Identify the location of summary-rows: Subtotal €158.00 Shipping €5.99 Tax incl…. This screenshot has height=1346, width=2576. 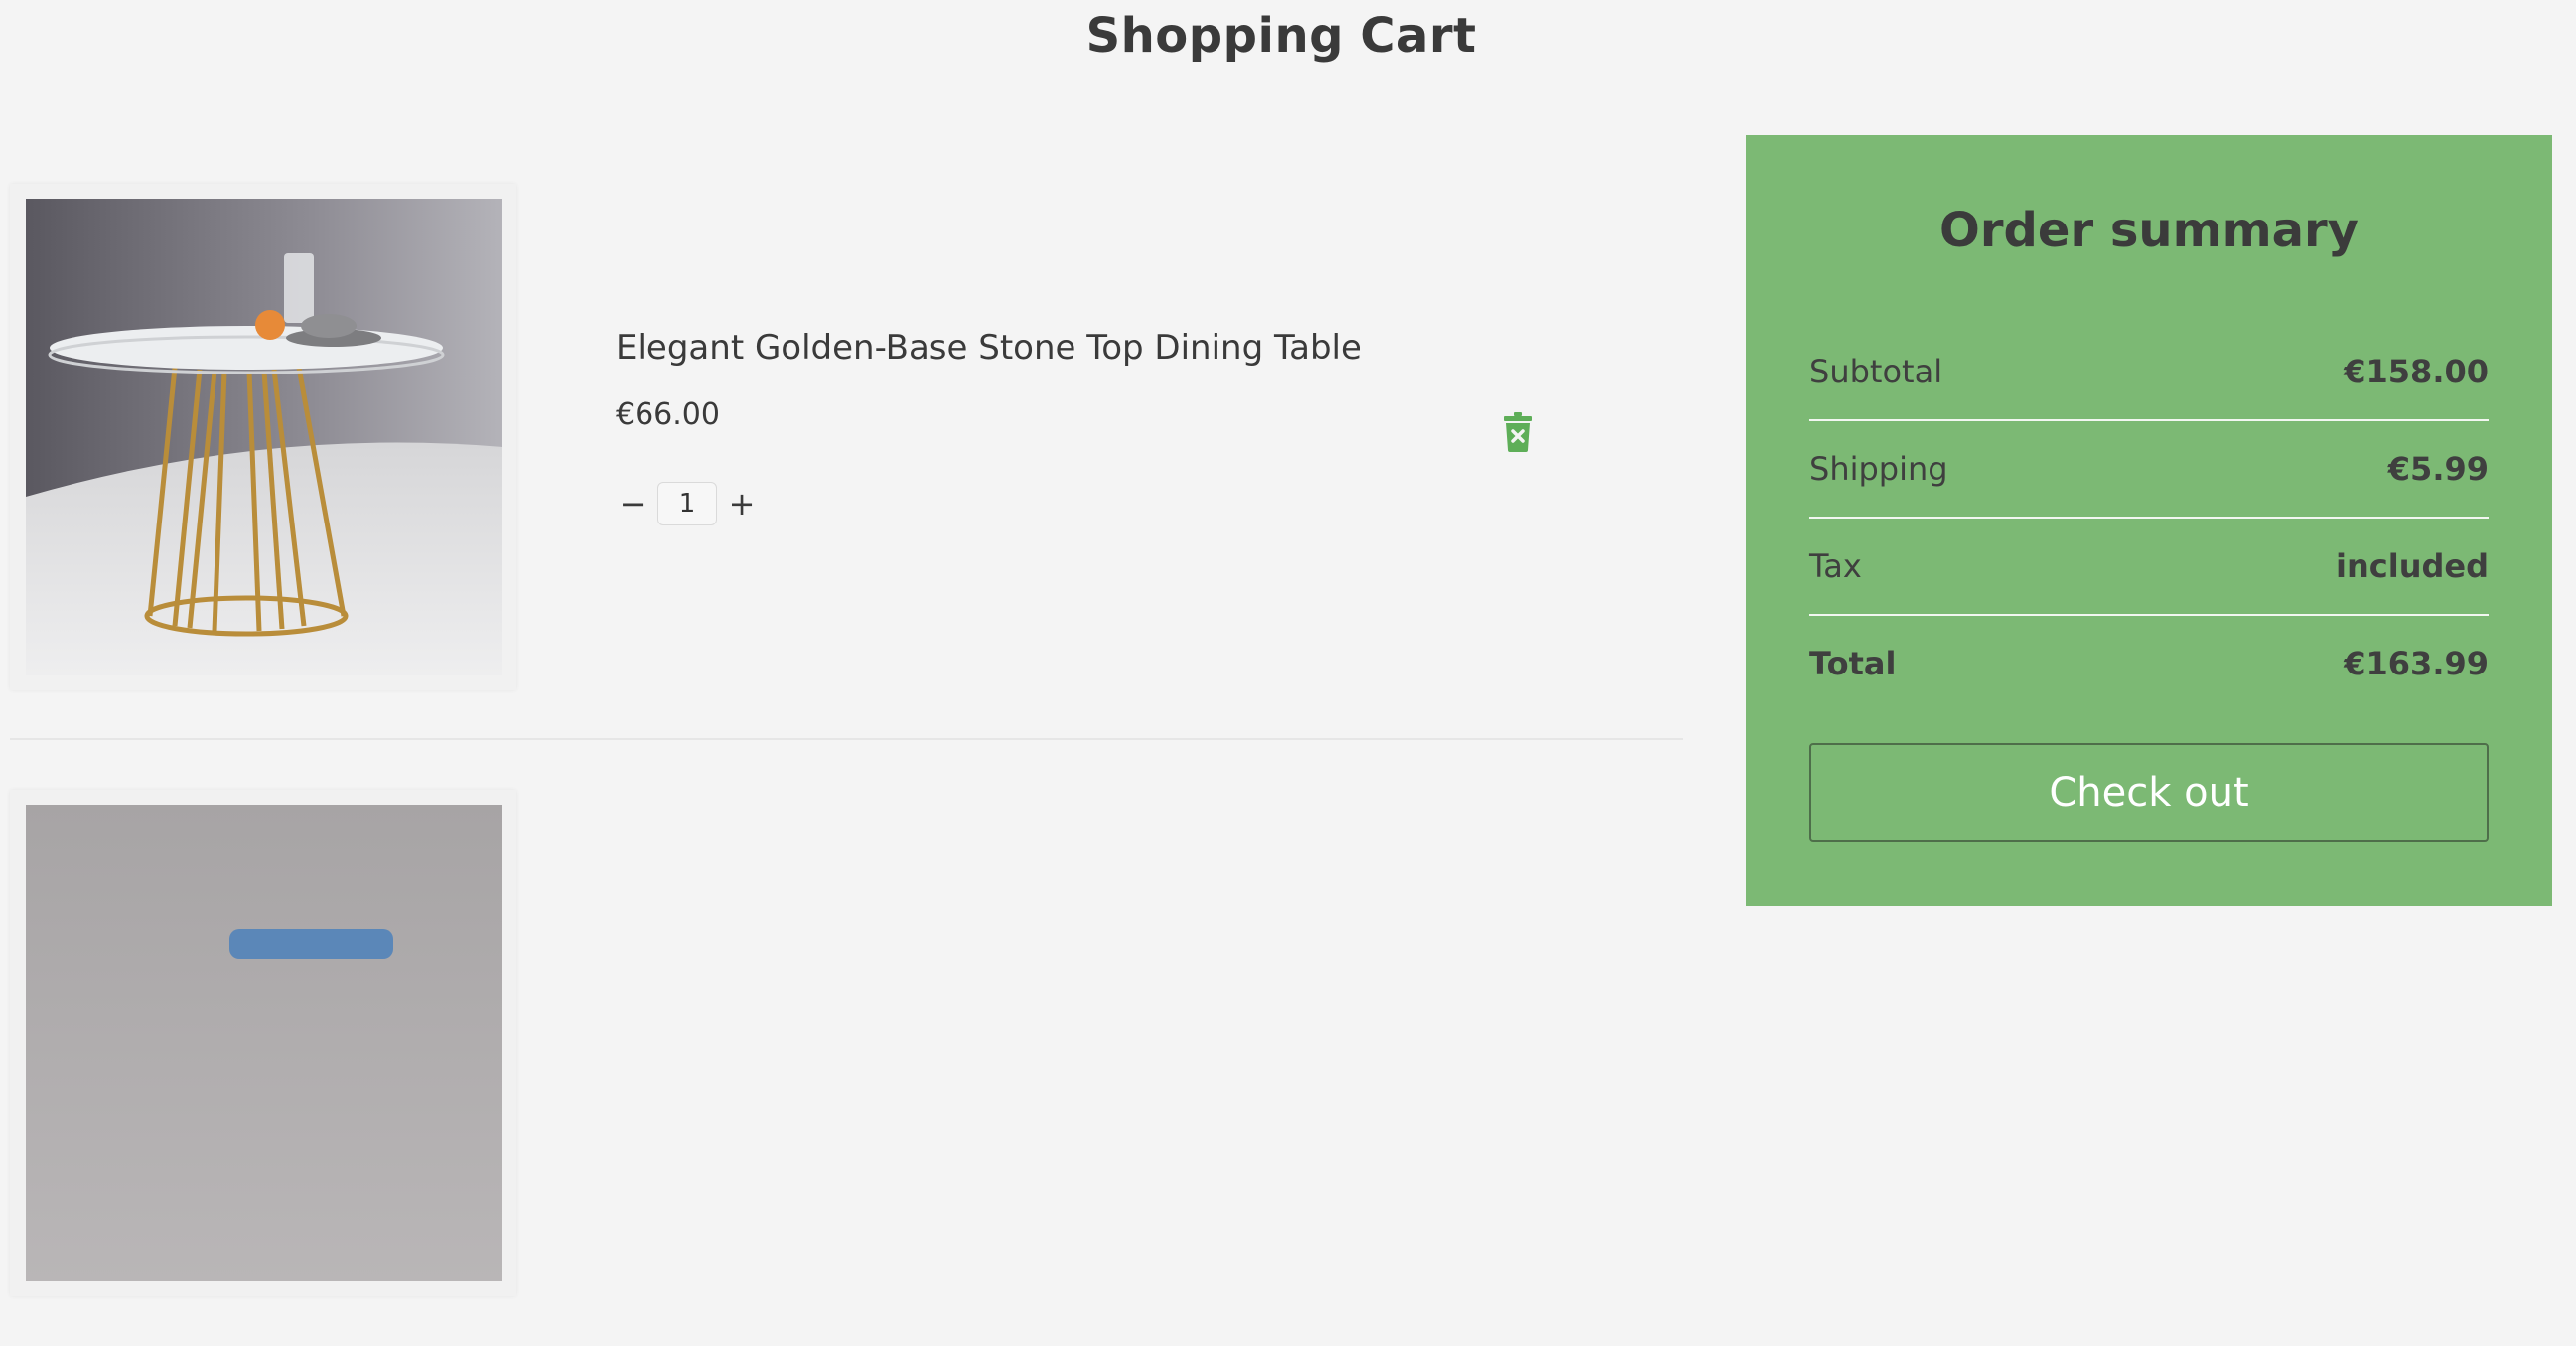
(2149, 517).